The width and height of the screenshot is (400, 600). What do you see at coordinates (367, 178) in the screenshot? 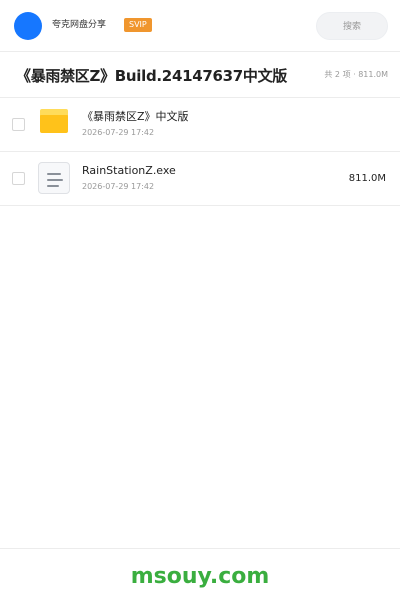
I see `file-size: 811.0M` at bounding box center [367, 178].